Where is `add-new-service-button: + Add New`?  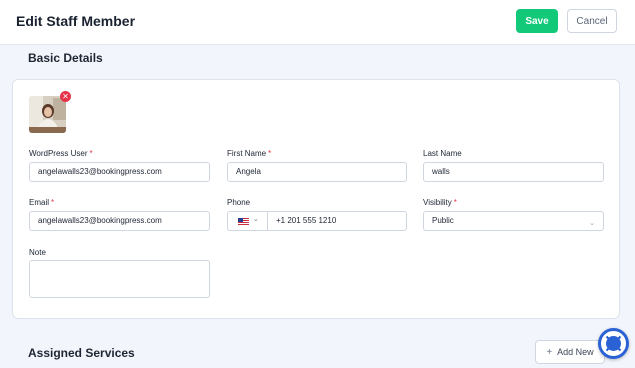
add-new-service-button: + Add New is located at coordinates (570, 352).